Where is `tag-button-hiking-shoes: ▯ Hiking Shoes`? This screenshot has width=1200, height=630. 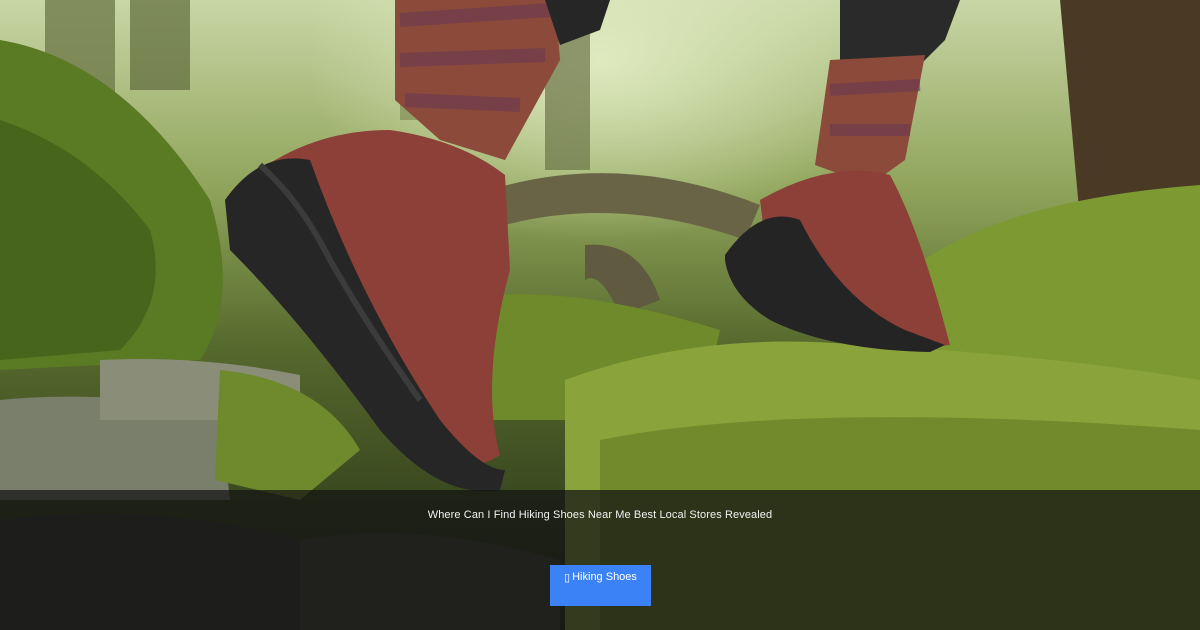
tag-button-hiking-shoes: ▯ Hiking Shoes is located at coordinates (600, 585).